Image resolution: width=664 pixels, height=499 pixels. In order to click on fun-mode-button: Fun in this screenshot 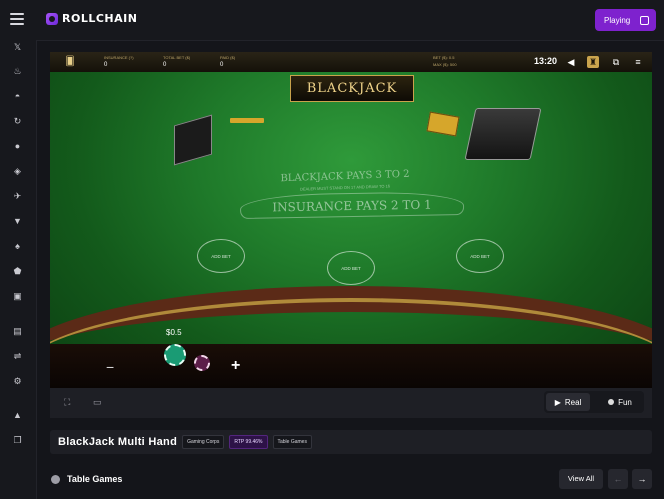, I will do `click(620, 402)`.